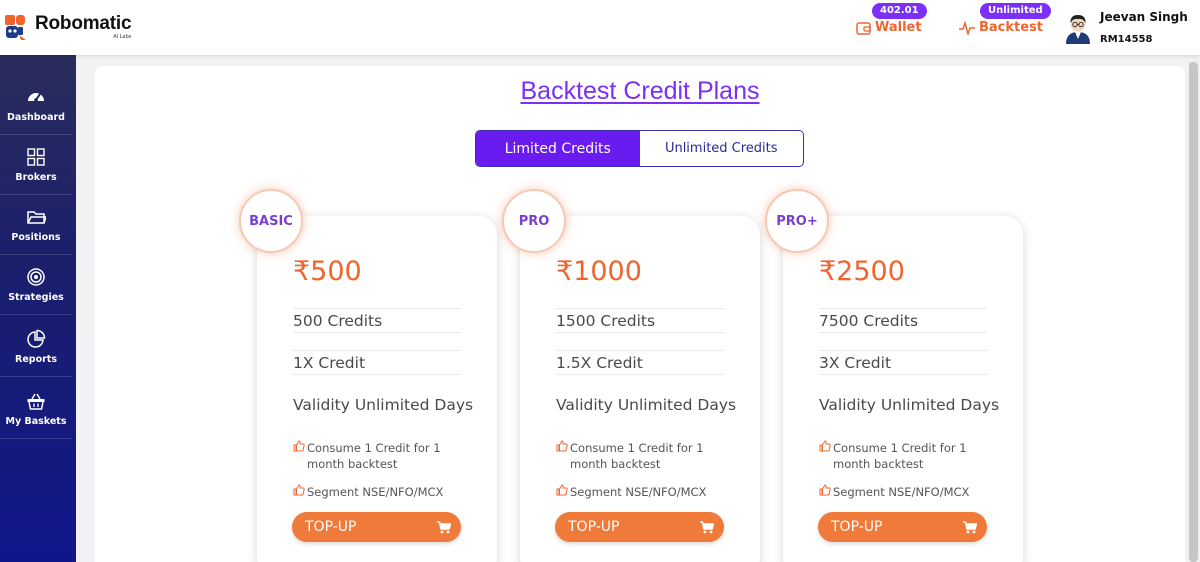 This screenshot has width=1200, height=562. What do you see at coordinates (558, 148) in the screenshot?
I see `tab-limited-credits: Limited Credits` at bounding box center [558, 148].